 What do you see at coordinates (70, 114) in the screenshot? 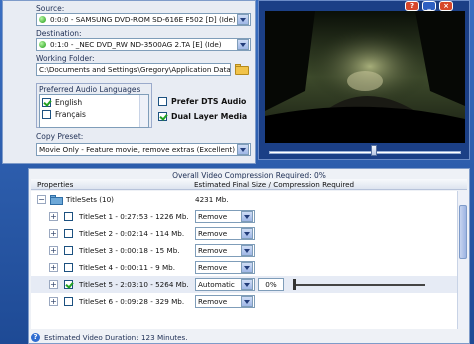
I see `language-label: Français` at bounding box center [70, 114].